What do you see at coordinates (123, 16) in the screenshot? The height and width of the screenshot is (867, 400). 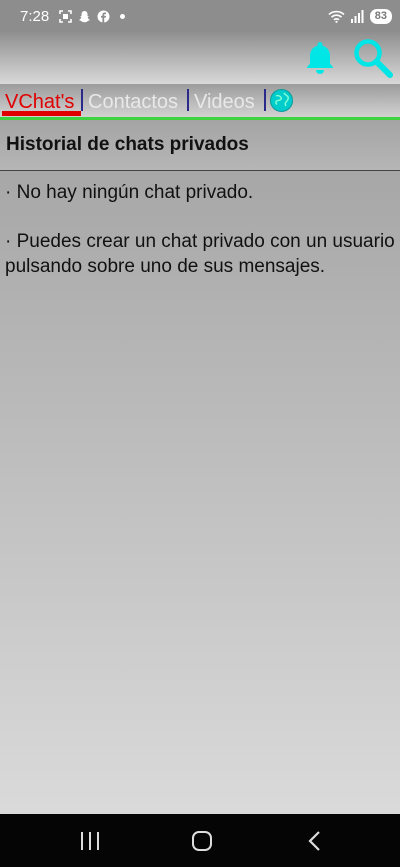 I see `notification-dot-icon` at bounding box center [123, 16].